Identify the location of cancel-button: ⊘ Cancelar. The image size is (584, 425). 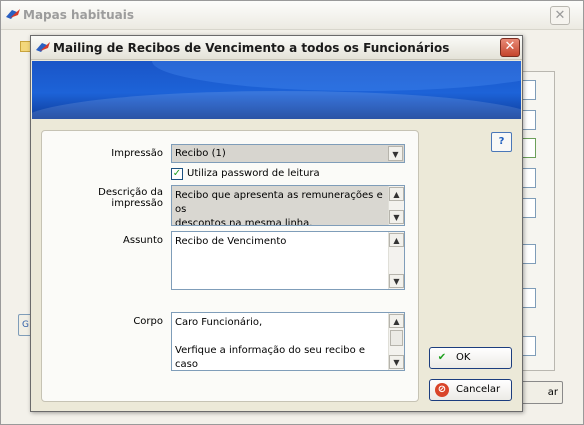
(470, 390).